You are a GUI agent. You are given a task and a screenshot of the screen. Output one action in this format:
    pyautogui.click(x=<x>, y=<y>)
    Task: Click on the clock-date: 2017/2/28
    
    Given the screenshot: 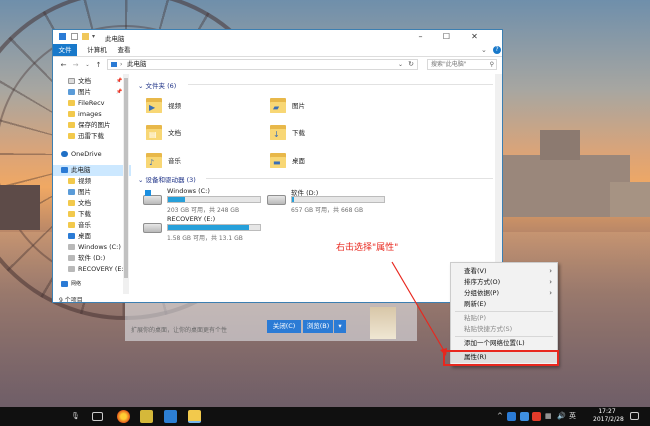 What is the action you would take?
    pyautogui.click(x=608, y=419)
    